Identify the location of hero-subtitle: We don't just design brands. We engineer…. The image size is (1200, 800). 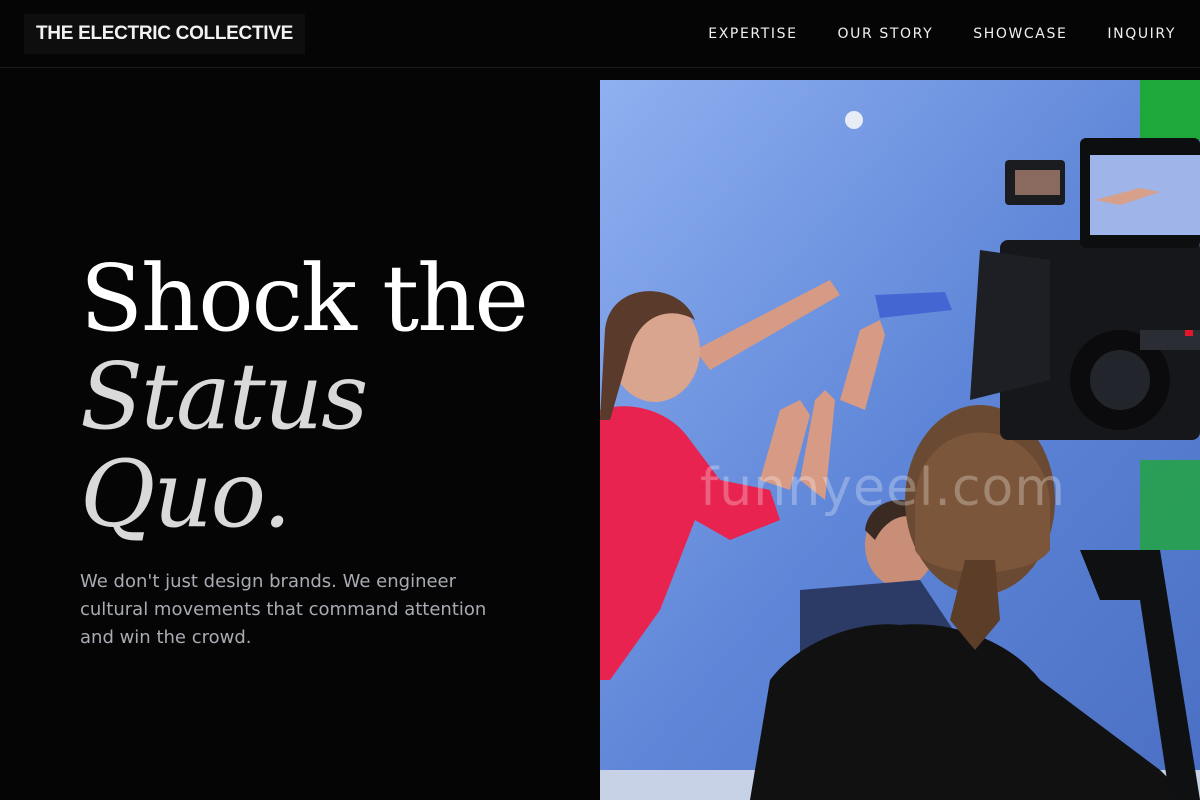
(283, 609).